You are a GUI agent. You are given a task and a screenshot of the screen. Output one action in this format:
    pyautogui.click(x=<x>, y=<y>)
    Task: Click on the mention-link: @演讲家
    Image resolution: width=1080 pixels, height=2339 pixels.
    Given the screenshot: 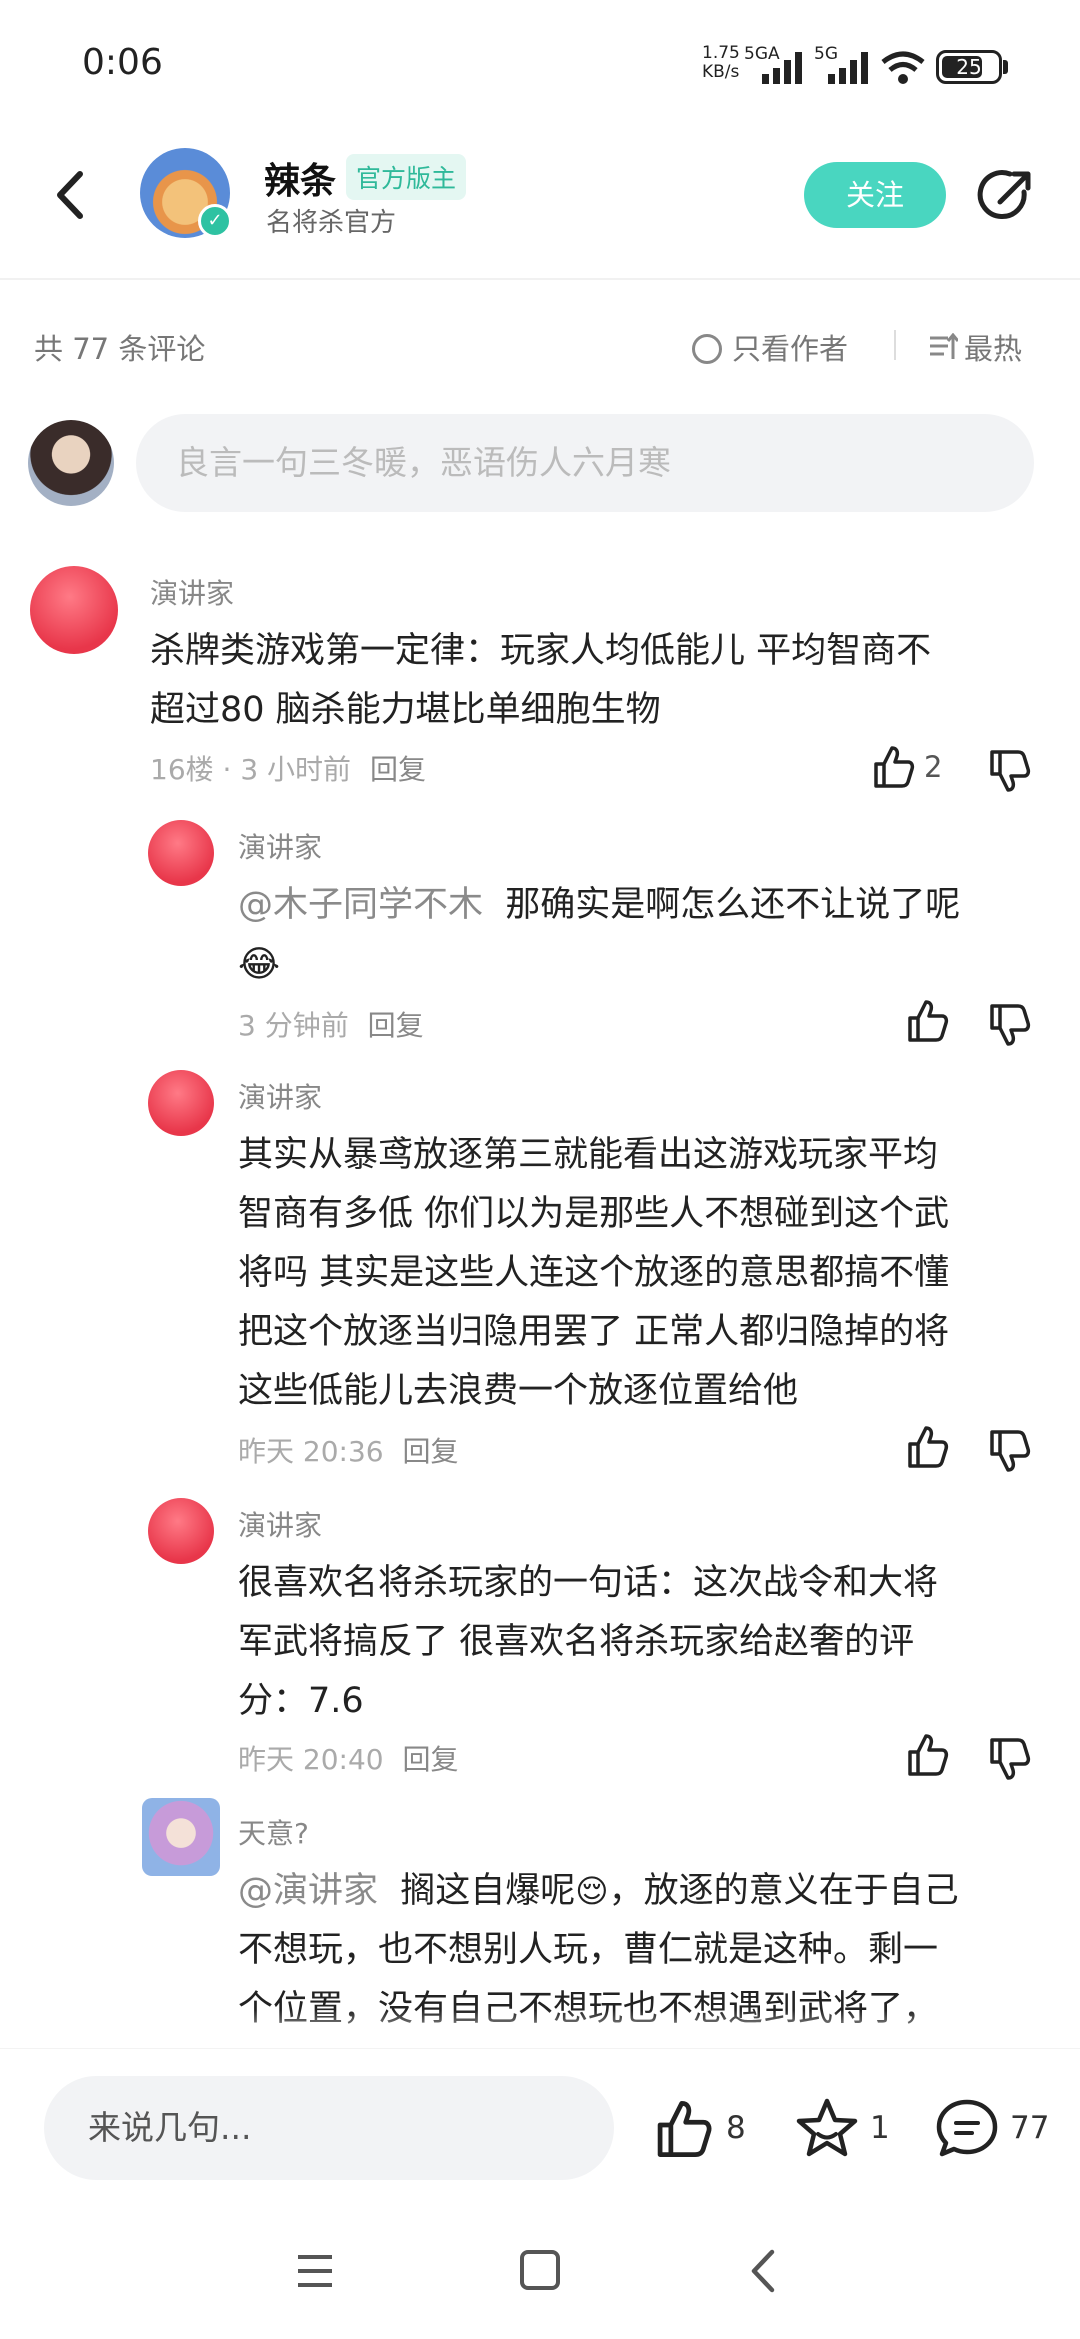 What is the action you would take?
    pyautogui.click(x=308, y=1891)
    